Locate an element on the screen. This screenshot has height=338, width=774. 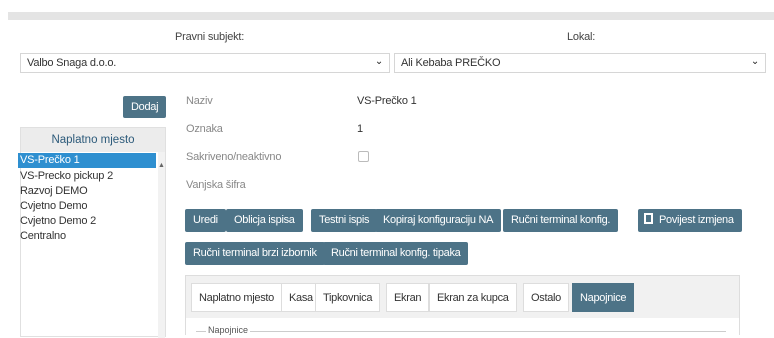
section-legend: Napojnice is located at coordinates (228, 330).